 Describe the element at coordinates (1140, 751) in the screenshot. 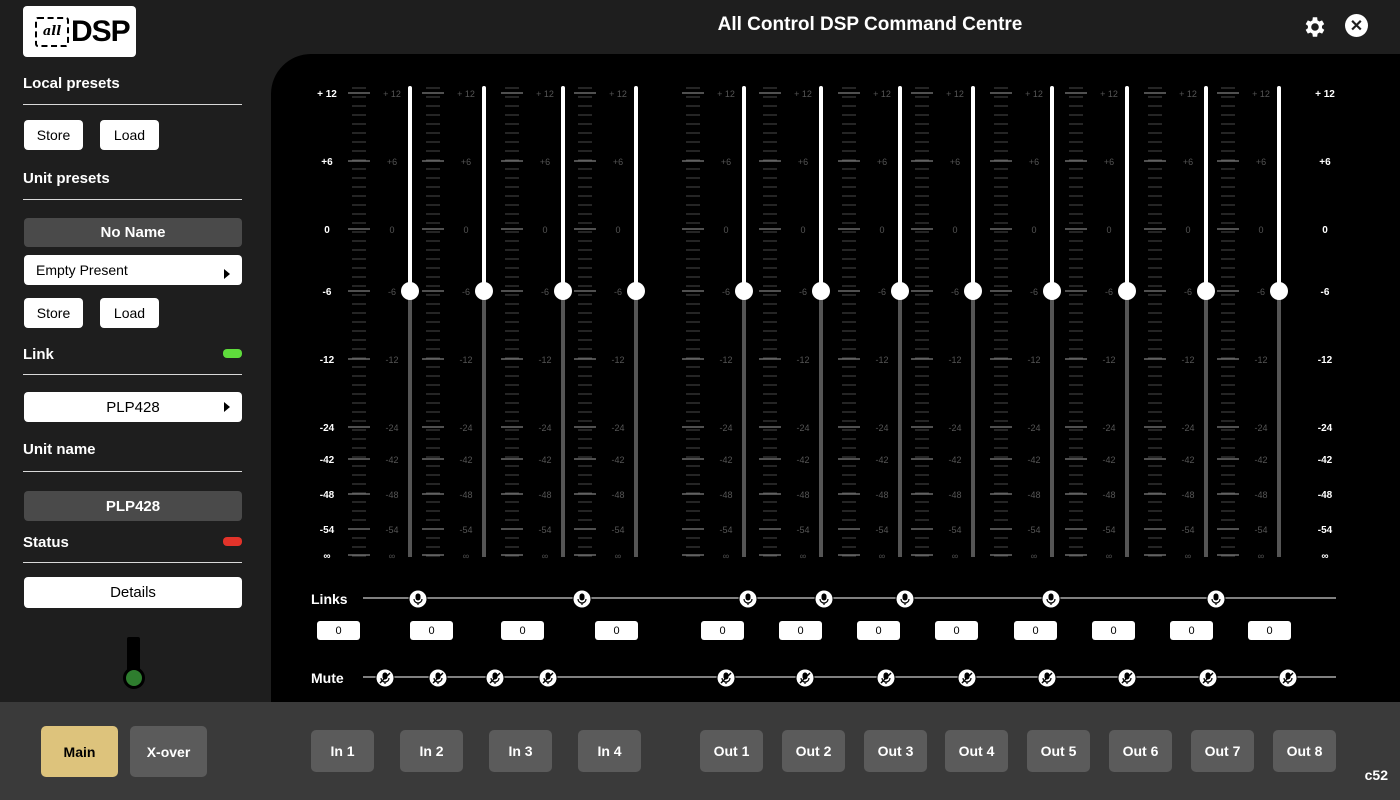

I see `tab-out-6: Out 6` at that location.